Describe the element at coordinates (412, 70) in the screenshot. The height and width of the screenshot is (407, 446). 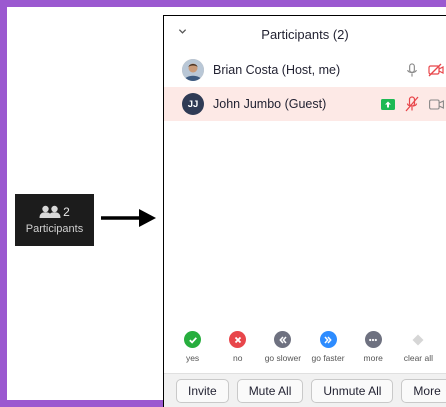
I see `microphone-icon` at that location.